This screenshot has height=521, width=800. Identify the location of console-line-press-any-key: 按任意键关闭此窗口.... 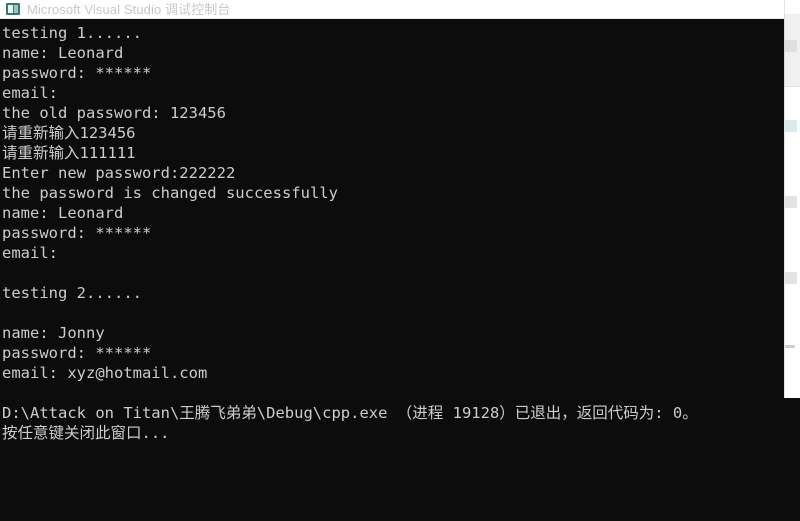
(86, 433).